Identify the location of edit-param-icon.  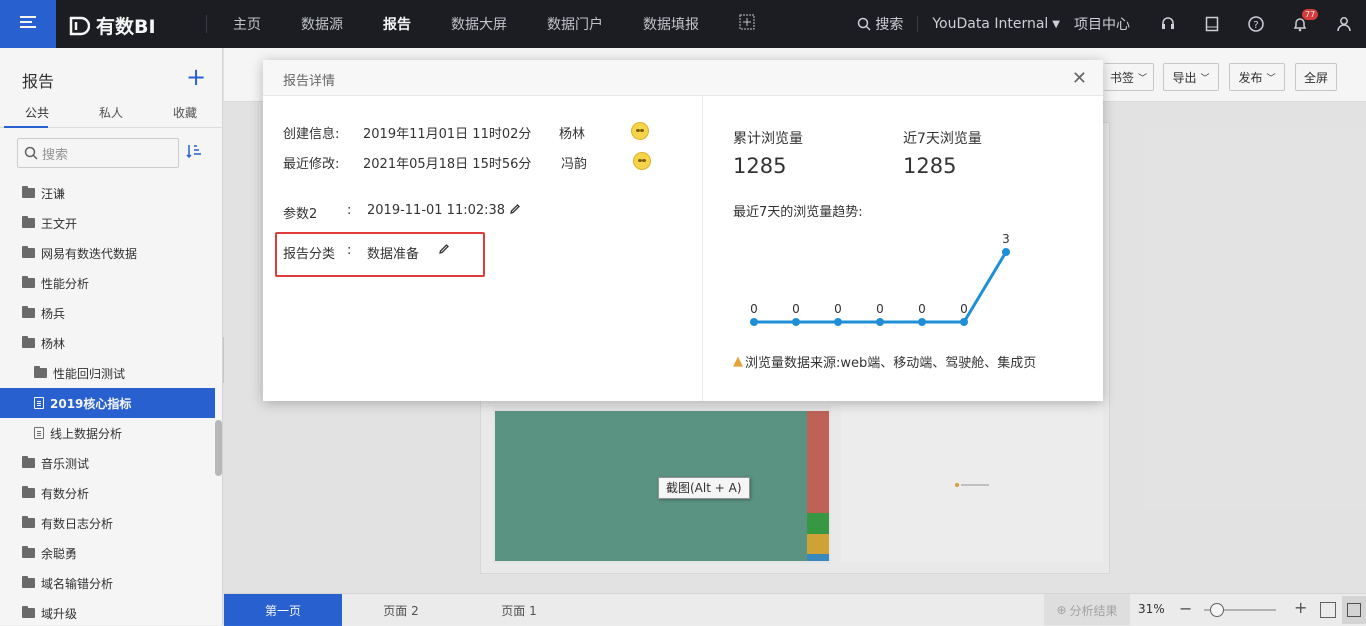
(515, 211).